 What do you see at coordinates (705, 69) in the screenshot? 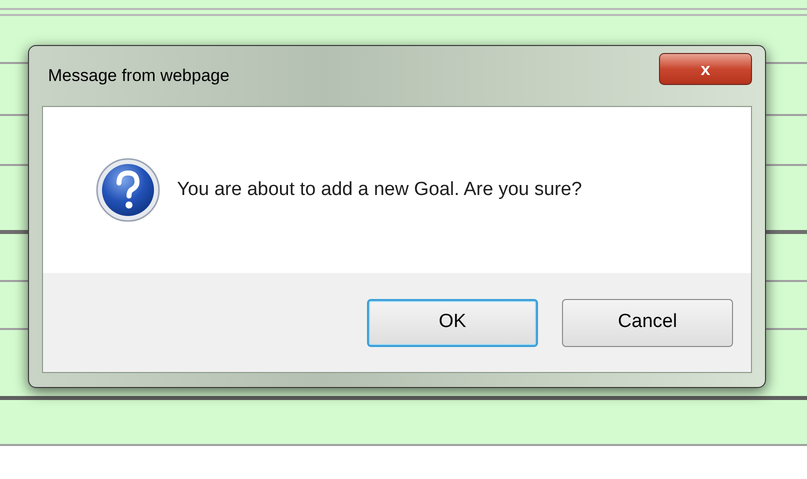
I see `close-button: x` at bounding box center [705, 69].